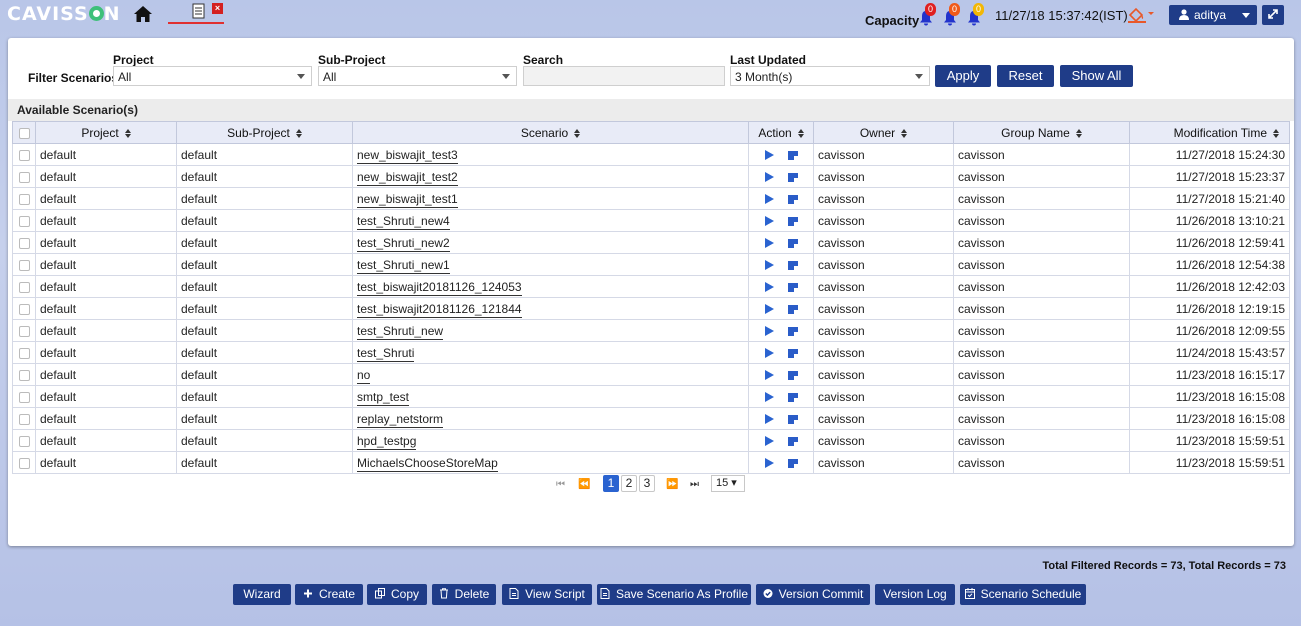 The width and height of the screenshot is (1301, 626). What do you see at coordinates (672, 484) in the screenshot?
I see `next-page-icon: ⏩` at bounding box center [672, 484].